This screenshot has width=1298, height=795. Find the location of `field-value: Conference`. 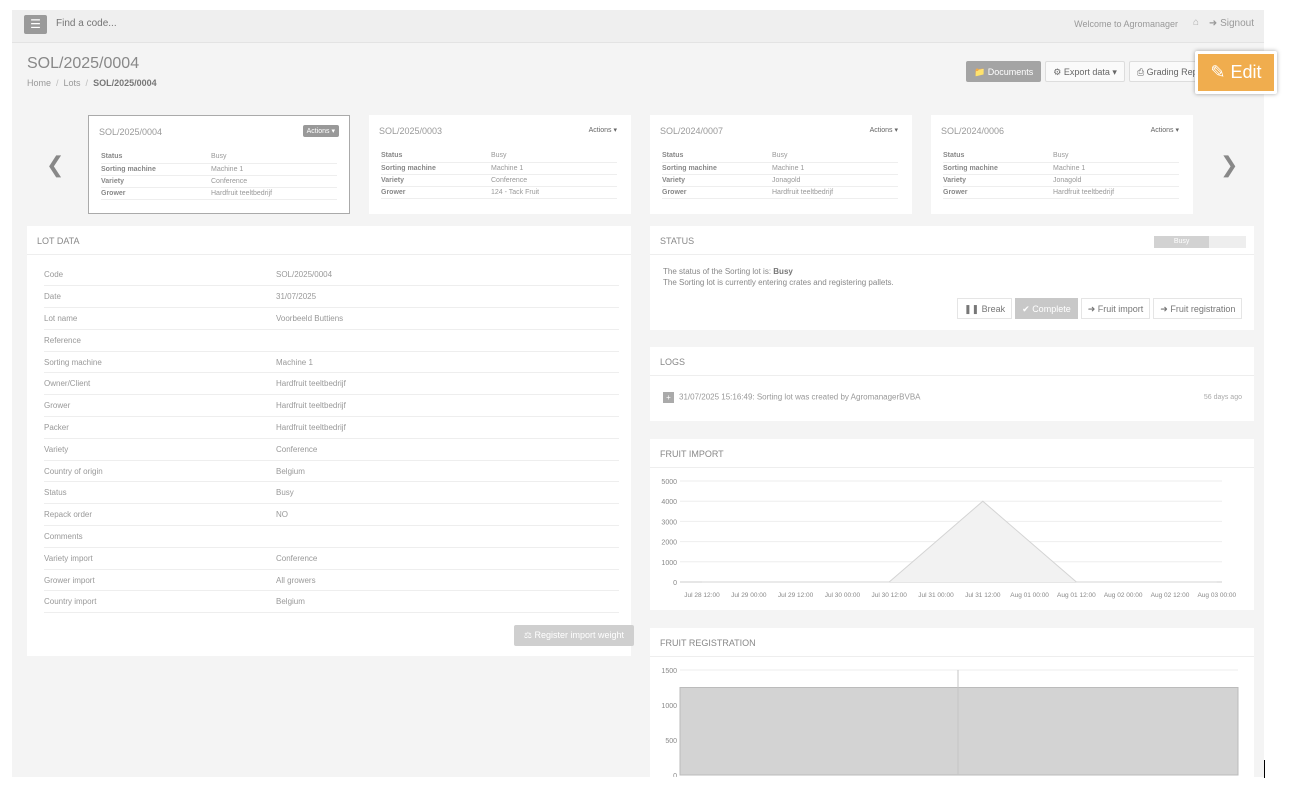

field-value: Conference is located at coordinates (447, 449).